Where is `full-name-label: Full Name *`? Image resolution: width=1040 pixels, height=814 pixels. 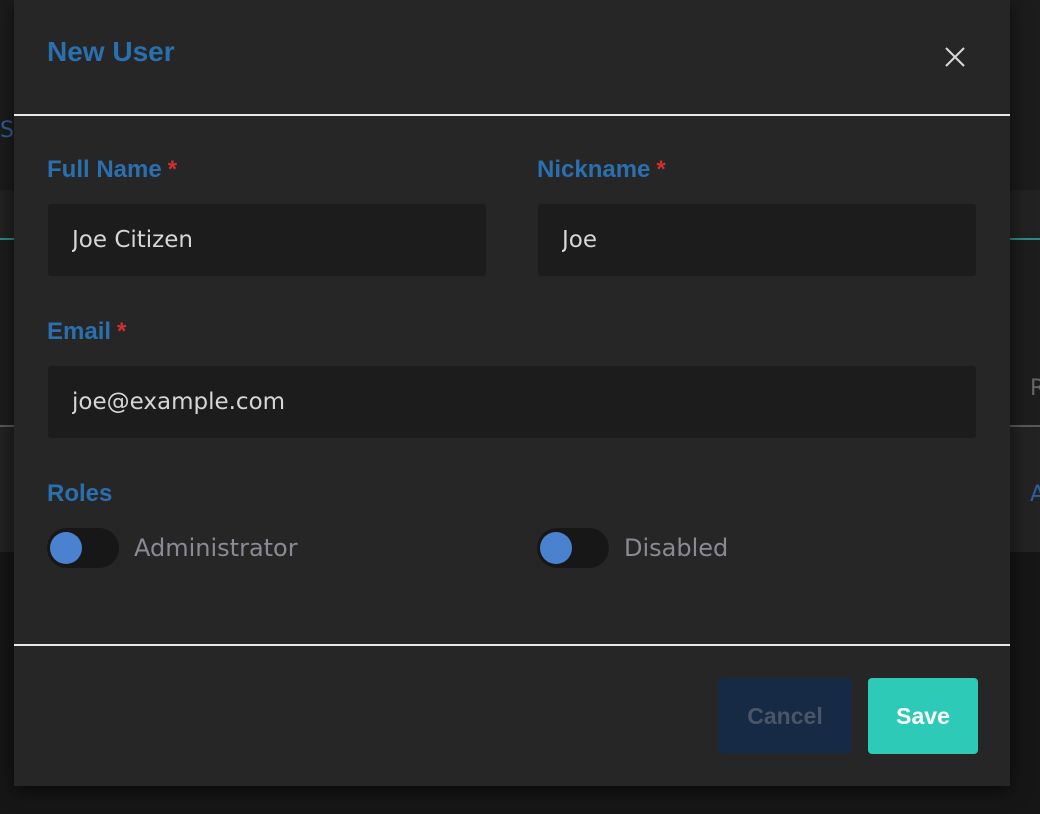 full-name-label: Full Name * is located at coordinates (112, 170).